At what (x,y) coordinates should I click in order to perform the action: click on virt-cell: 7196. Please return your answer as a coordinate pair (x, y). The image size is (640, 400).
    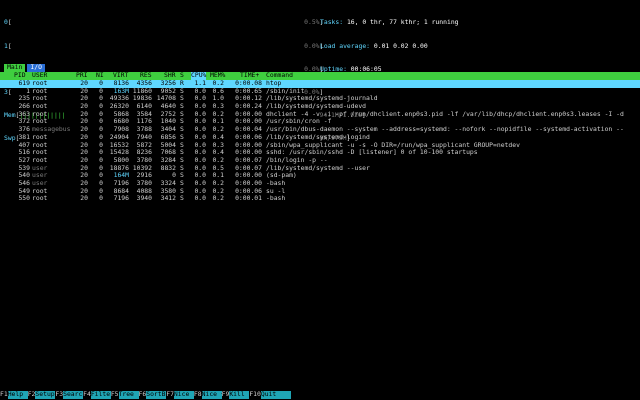
    Looking at the image, I should click on (121, 198).